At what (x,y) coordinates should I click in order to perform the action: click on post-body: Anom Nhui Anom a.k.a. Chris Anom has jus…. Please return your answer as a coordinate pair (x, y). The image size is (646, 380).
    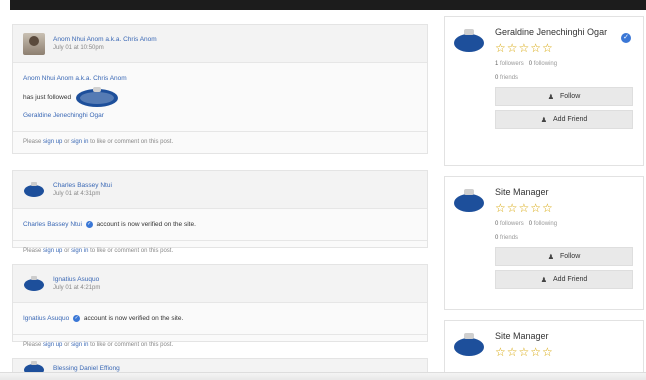
    Looking at the image, I should click on (220, 97).